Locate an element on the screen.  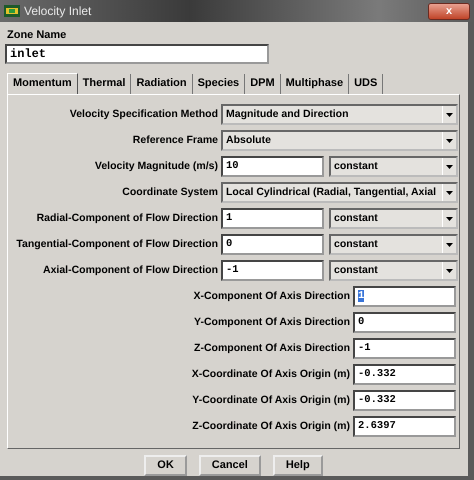
field-label: Z-Component Of Axis Direction is located at coordinates (272, 348).